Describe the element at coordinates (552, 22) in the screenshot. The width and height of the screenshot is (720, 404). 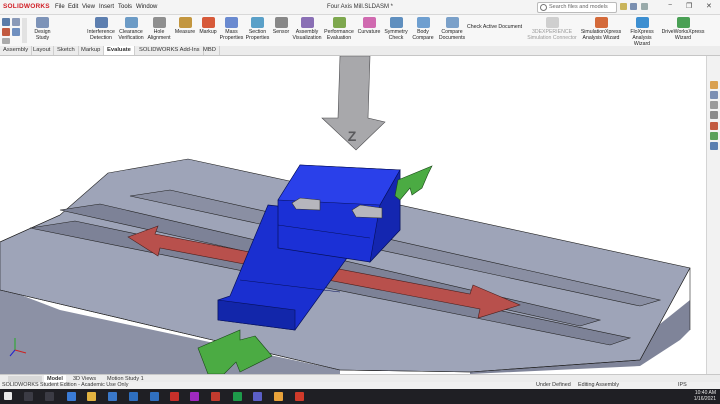
I see `3dexperience-icon` at that location.